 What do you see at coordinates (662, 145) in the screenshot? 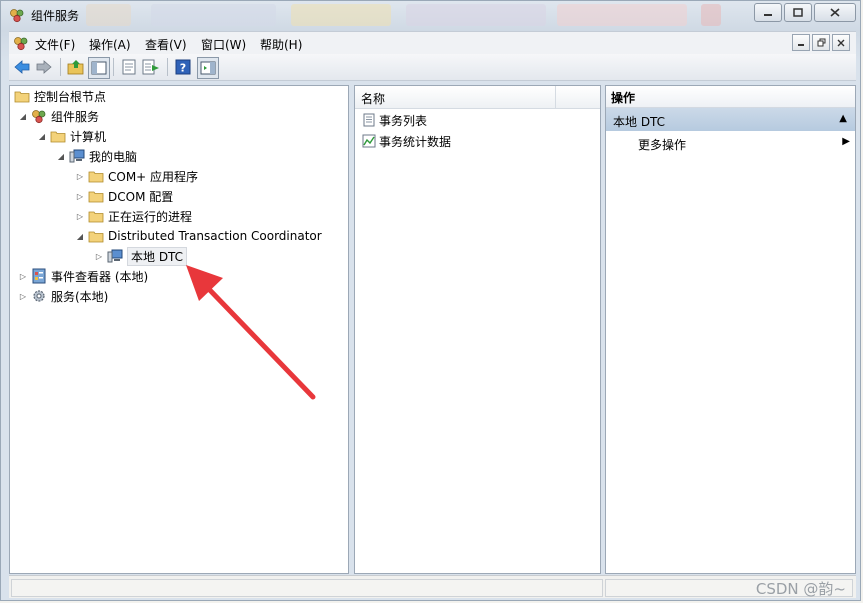
I see `more-actions-label: 更多操作` at bounding box center [662, 145].